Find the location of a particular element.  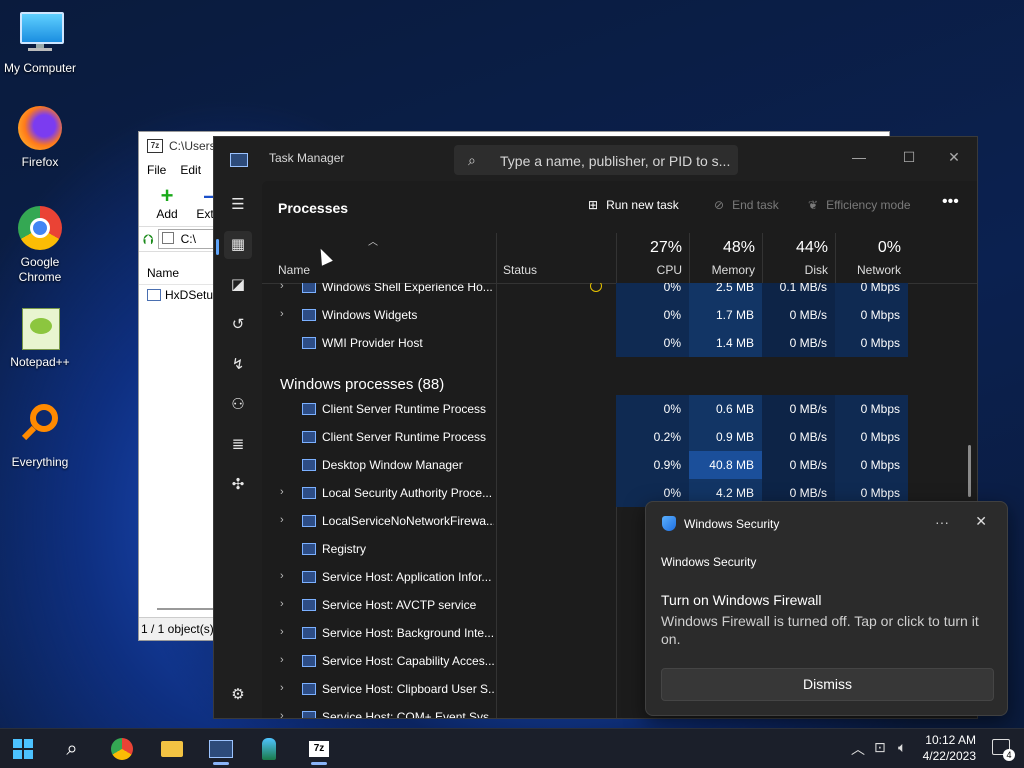

search-box: ⌕ is located at coordinates (596, 160).